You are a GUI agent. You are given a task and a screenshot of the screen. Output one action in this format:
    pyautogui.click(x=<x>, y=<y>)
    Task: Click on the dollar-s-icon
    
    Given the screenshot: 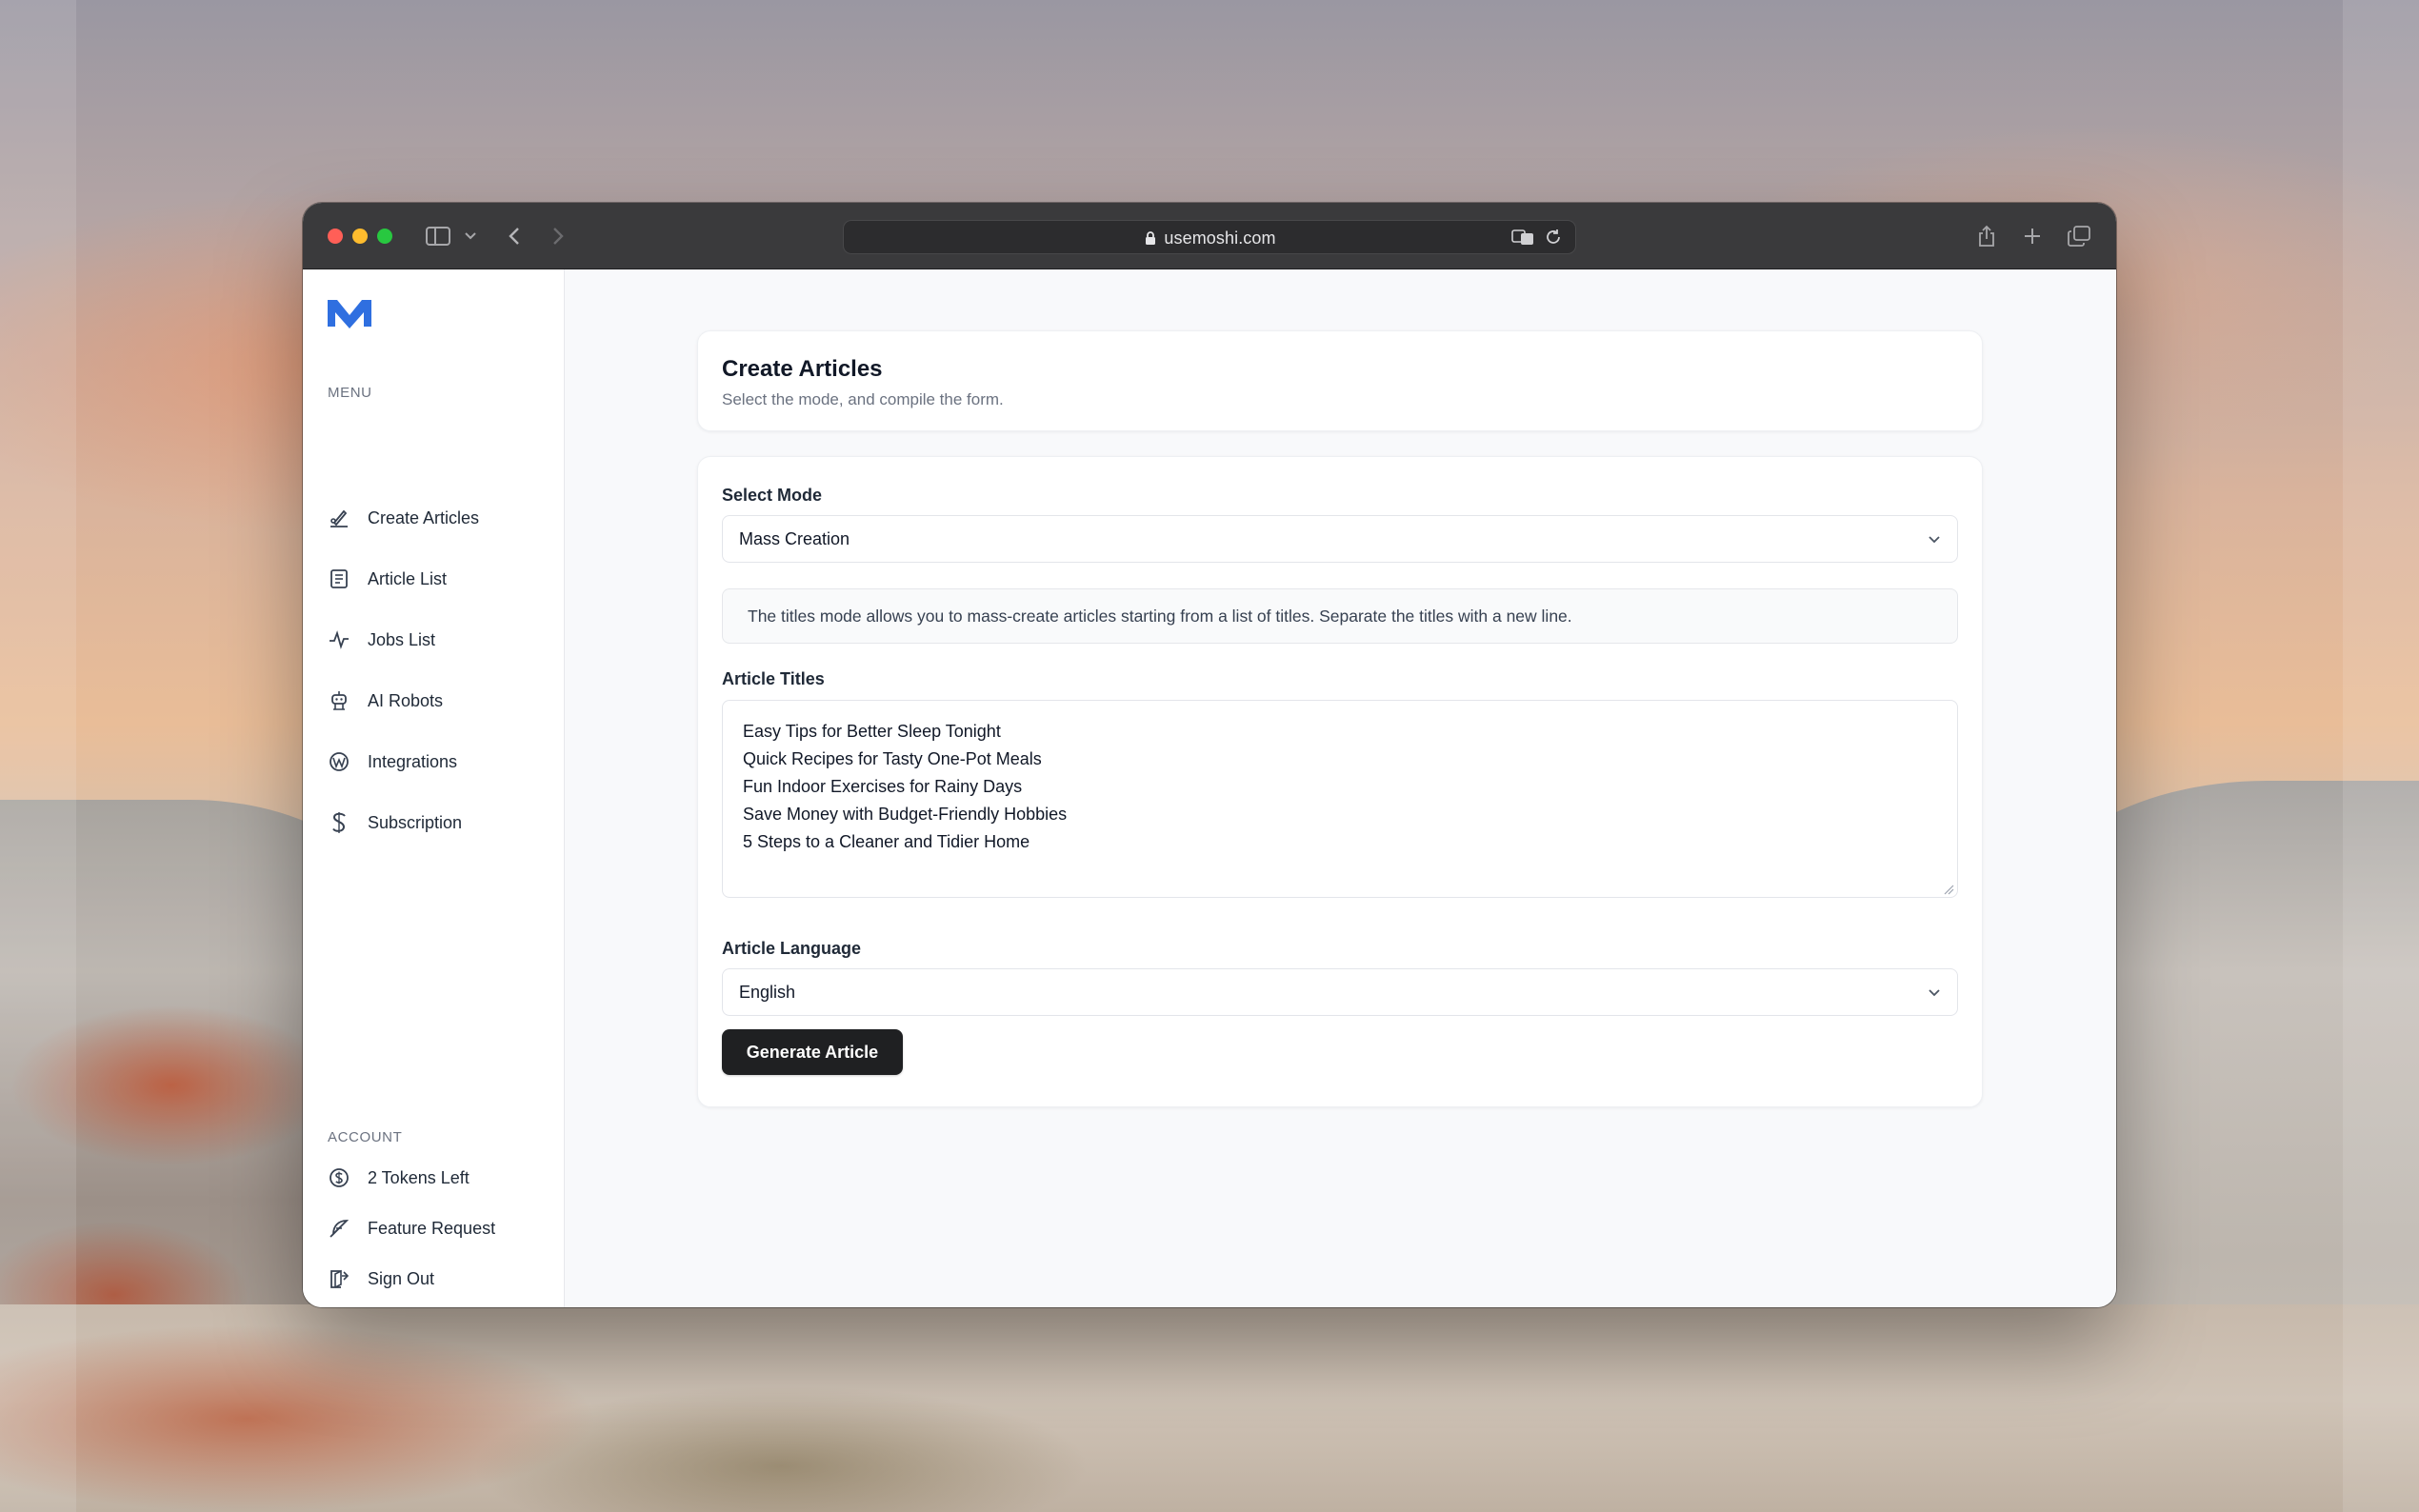 What is the action you would take?
    pyautogui.click(x=339, y=822)
    